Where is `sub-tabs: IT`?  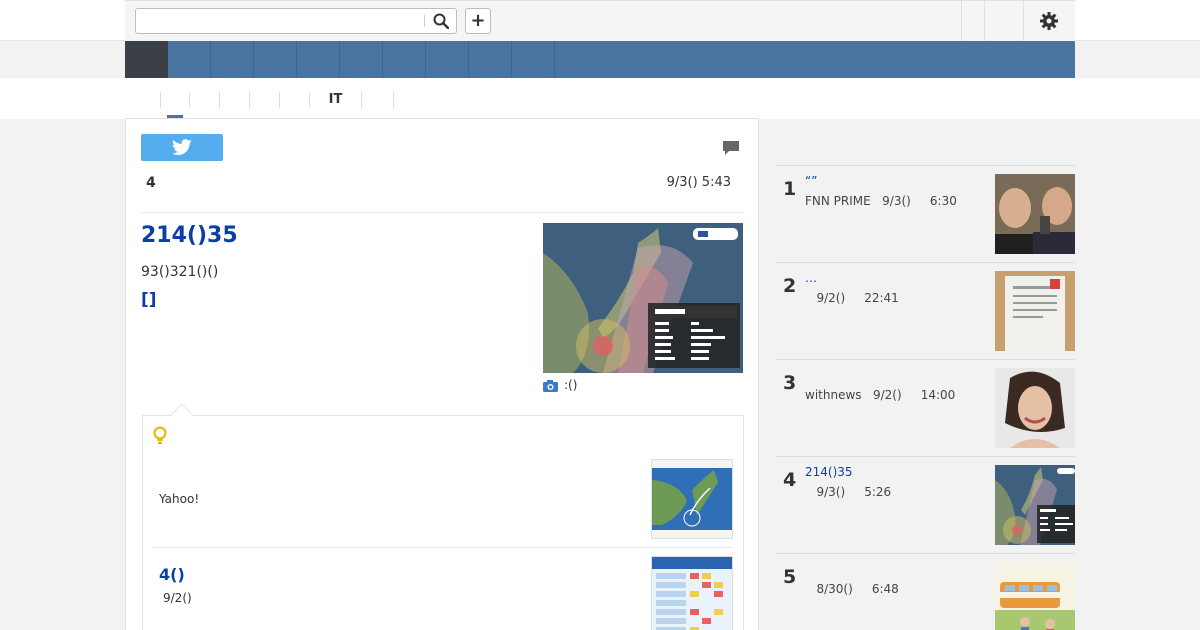
sub-tabs: IT is located at coordinates (600, 98).